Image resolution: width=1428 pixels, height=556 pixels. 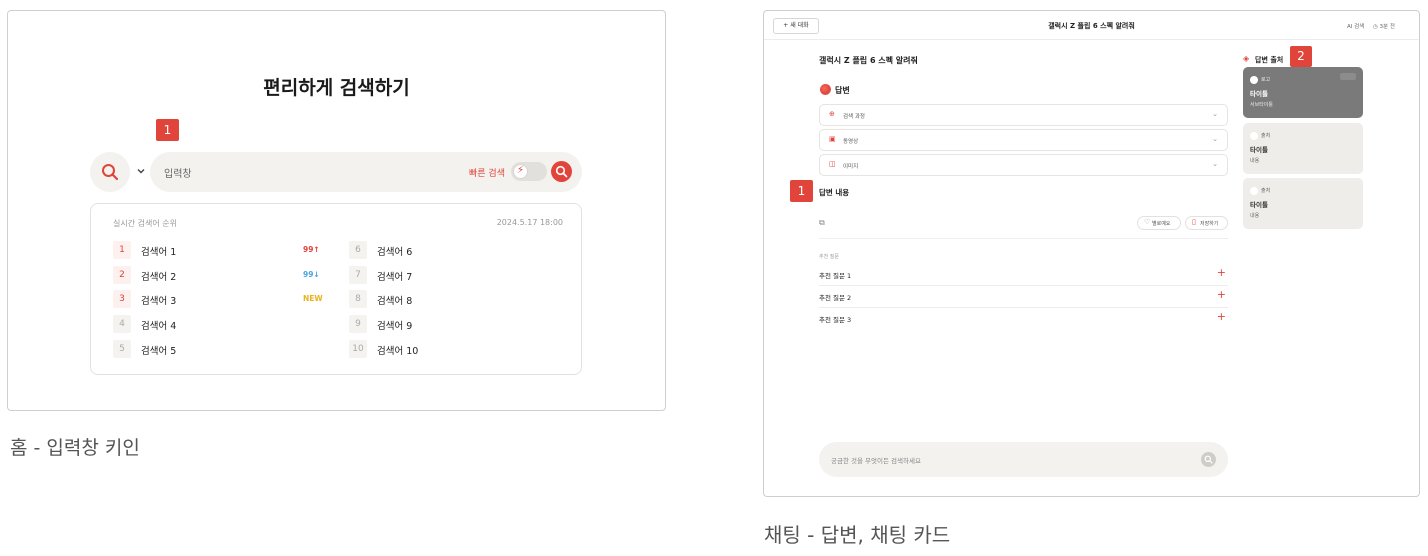 What do you see at coordinates (159, 326) in the screenshot?
I see `rank-term: 검색어 4` at bounding box center [159, 326].